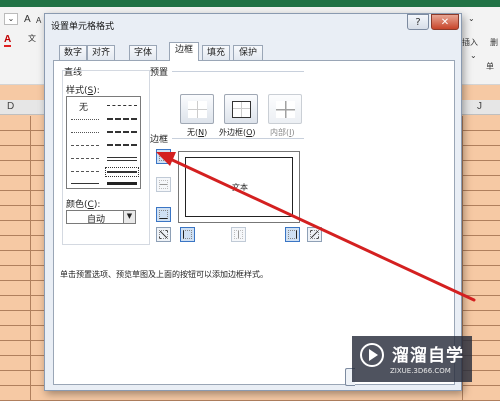 This screenshot has width=500, height=401. Describe the element at coordinates (445, 22) in the screenshot. I see `close-button: ✕` at that location.